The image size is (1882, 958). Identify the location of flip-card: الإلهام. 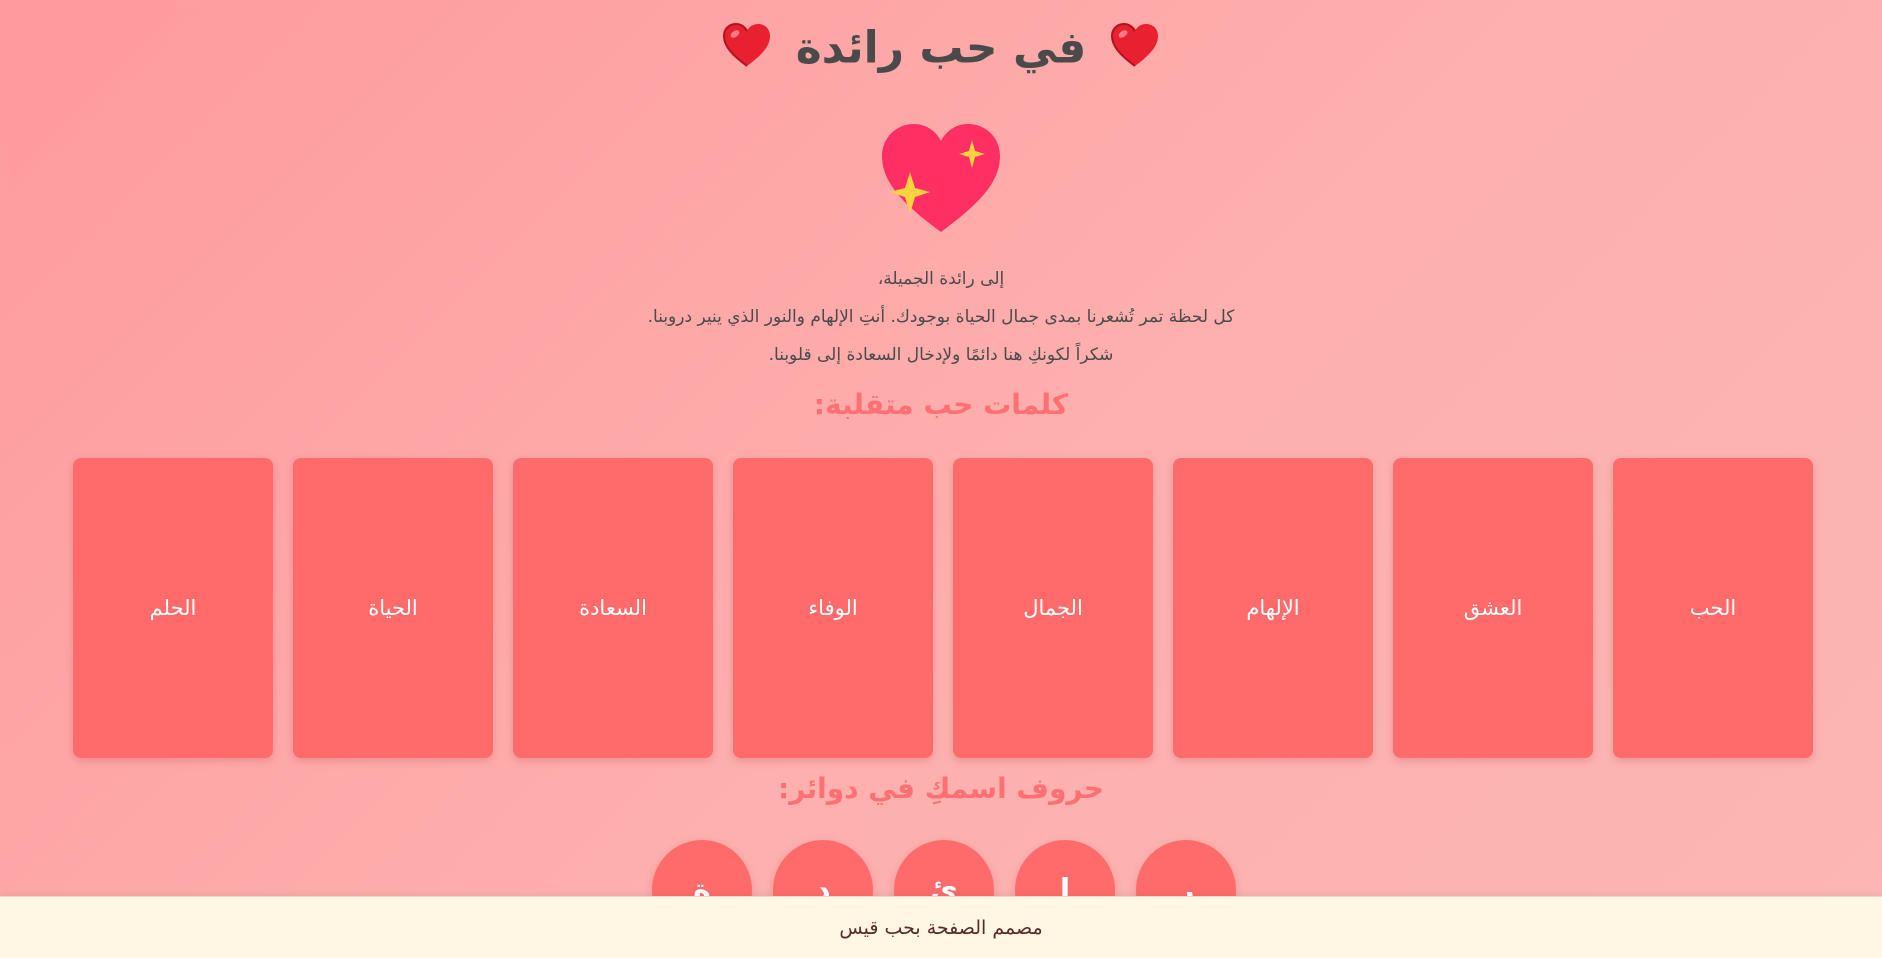
(1273, 608).